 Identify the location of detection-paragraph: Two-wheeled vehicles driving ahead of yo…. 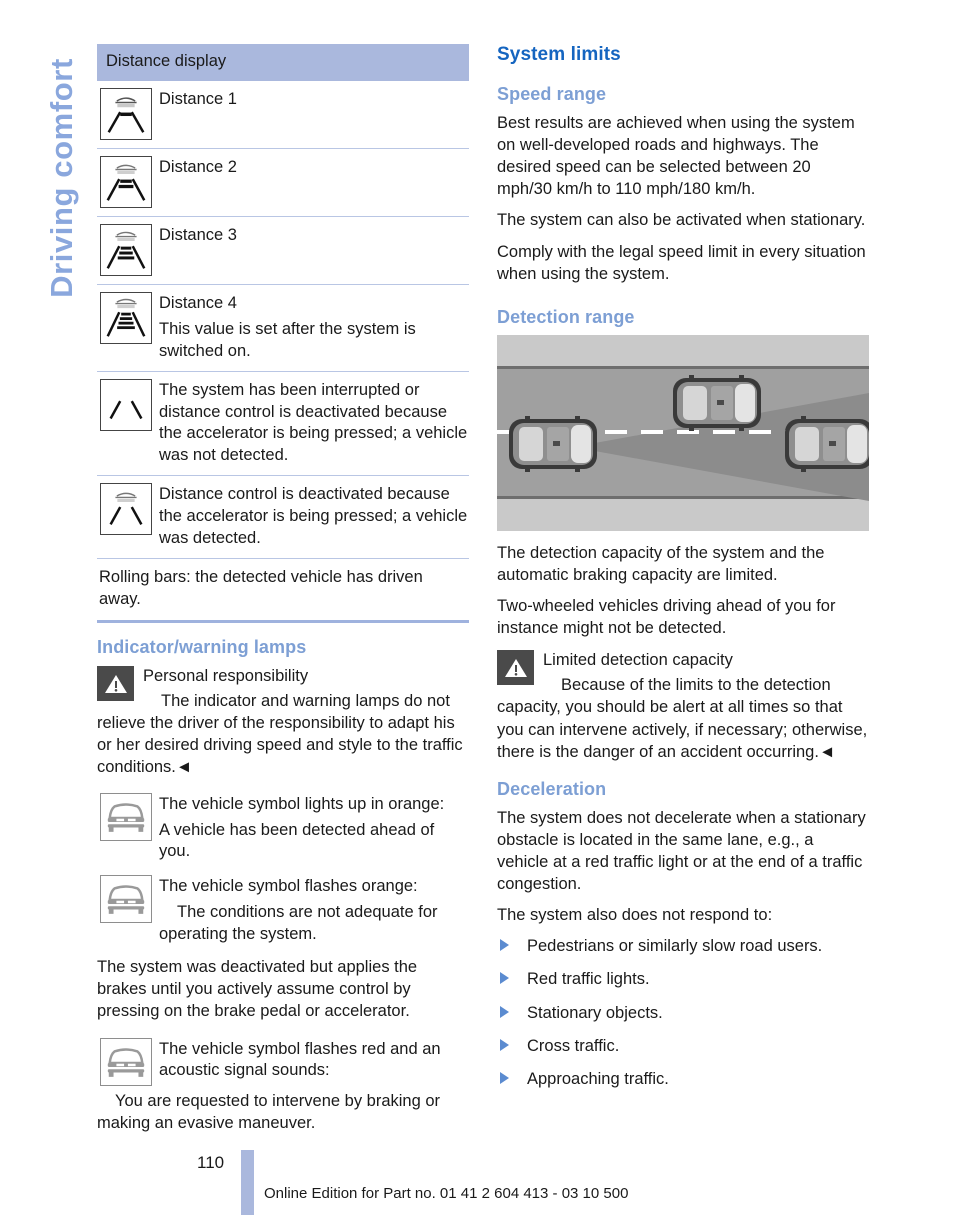
(666, 617).